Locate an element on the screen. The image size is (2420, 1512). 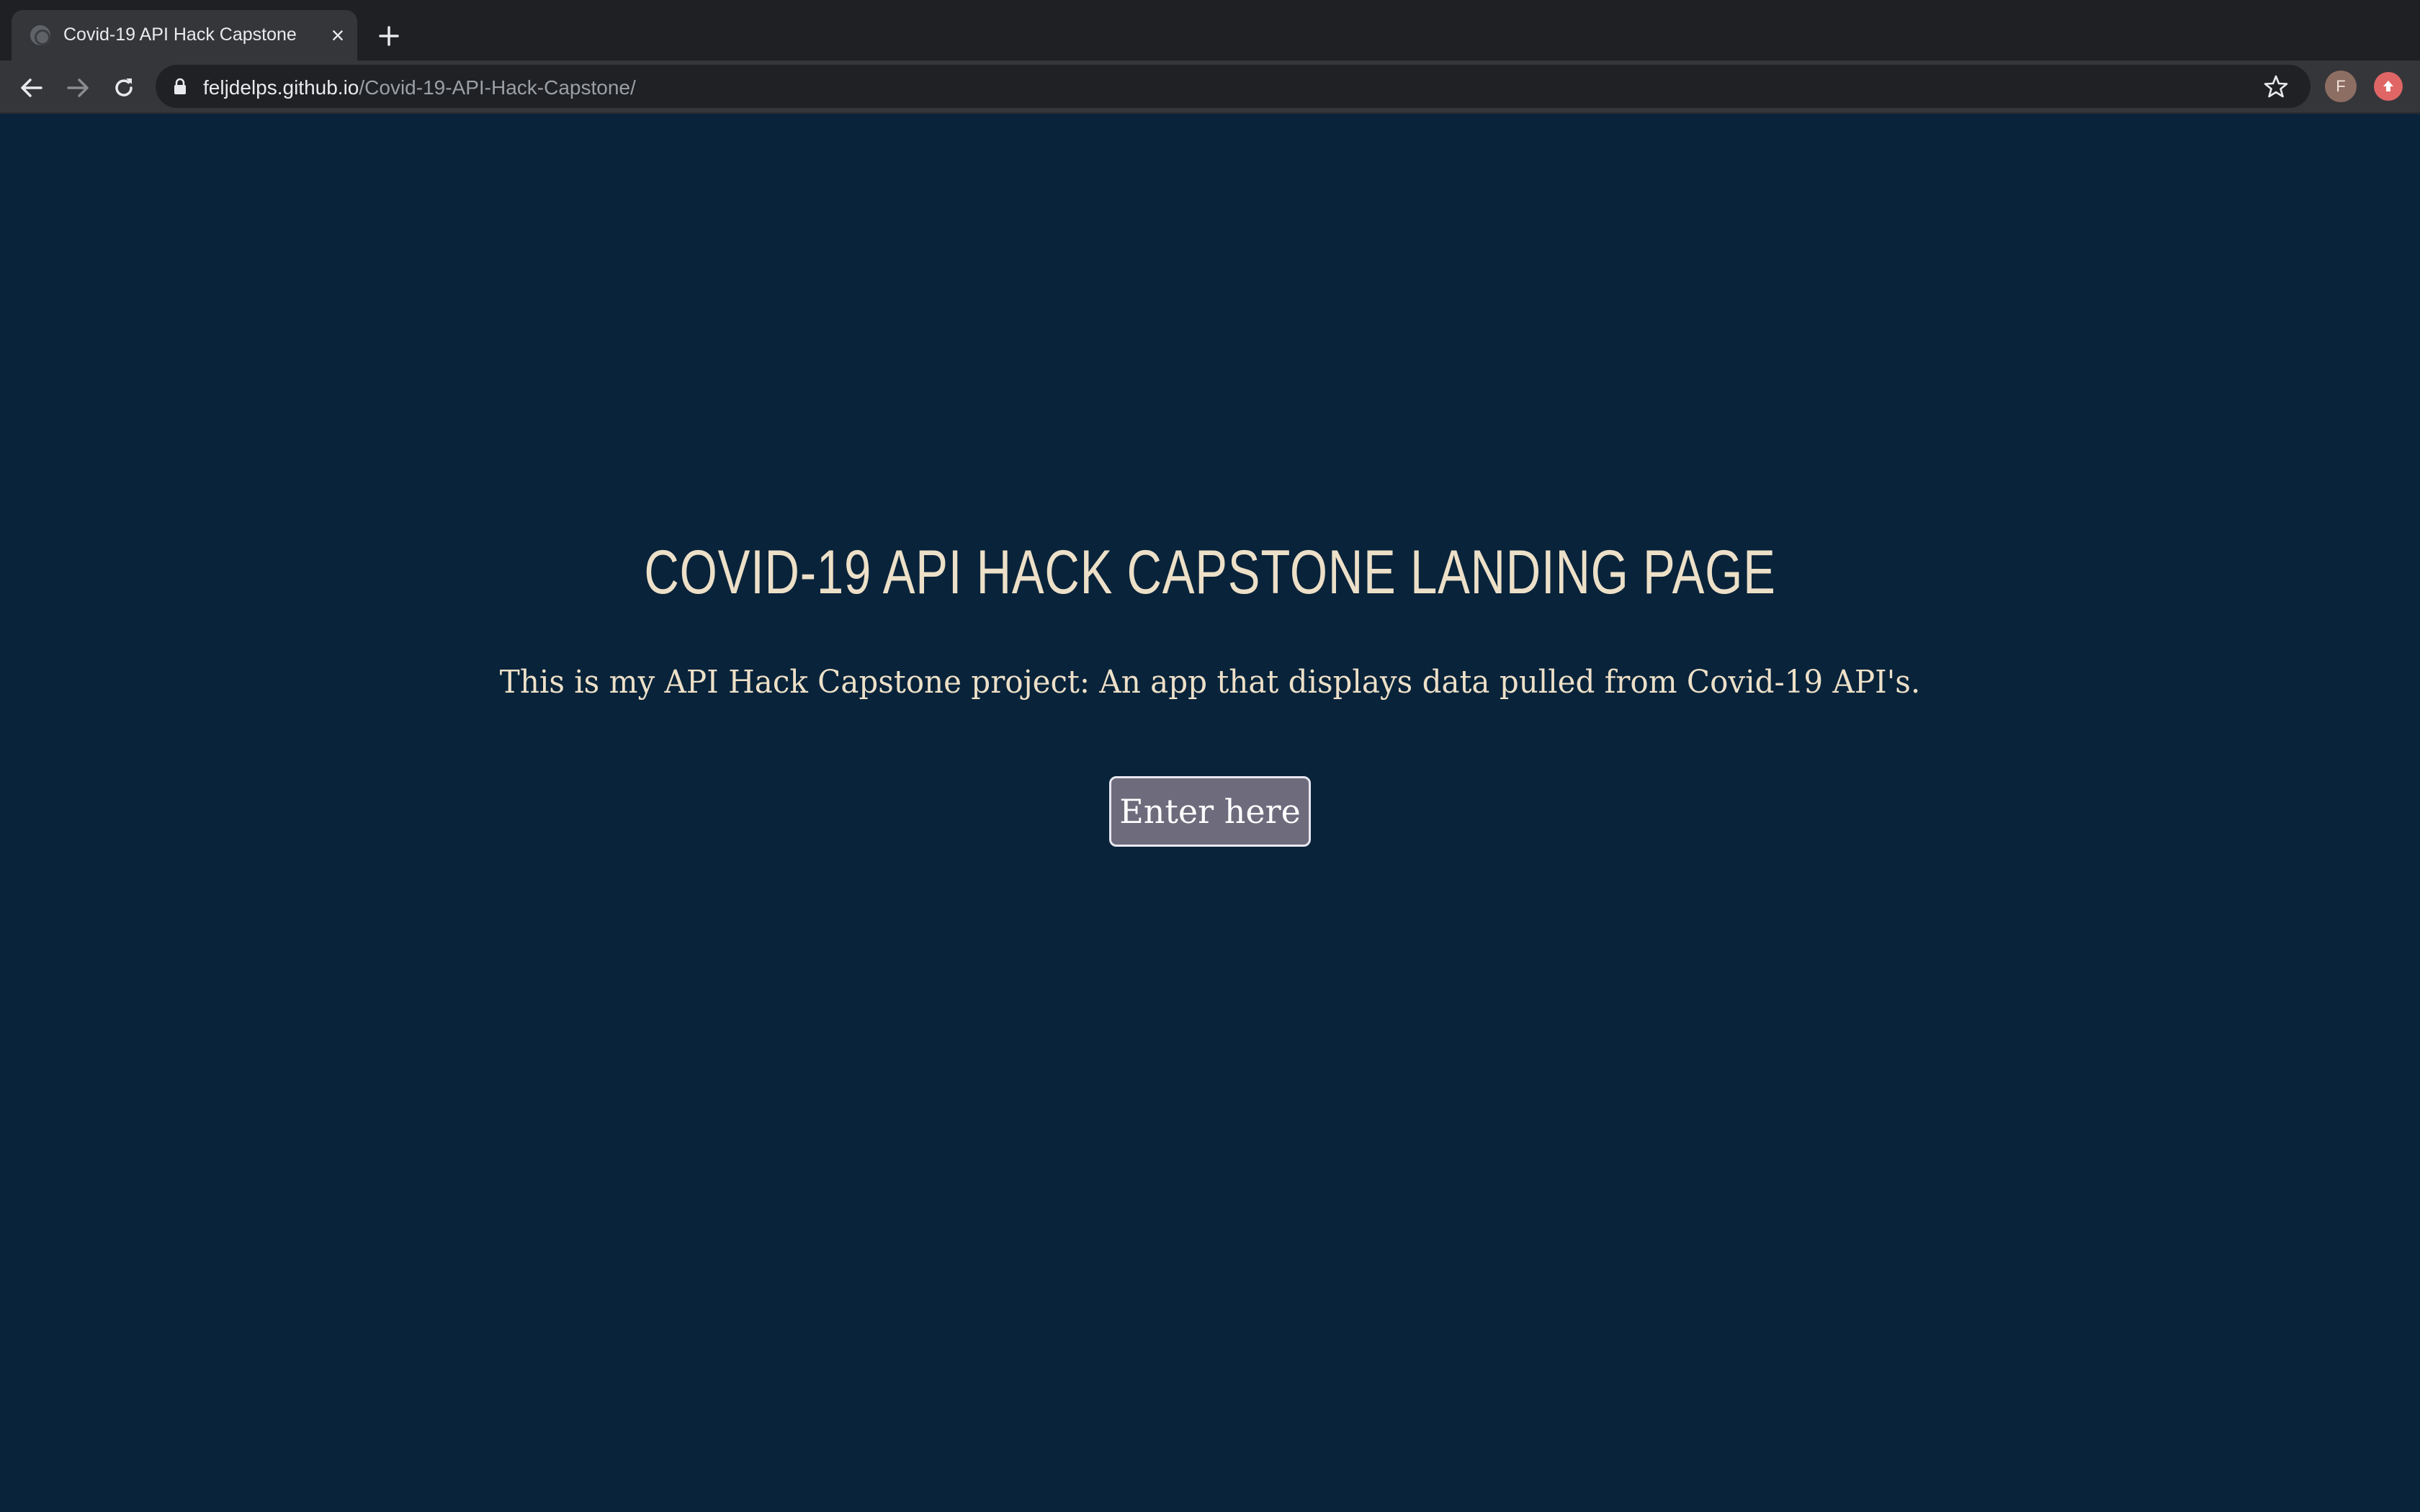
enter-button: Enter here is located at coordinates (1210, 811).